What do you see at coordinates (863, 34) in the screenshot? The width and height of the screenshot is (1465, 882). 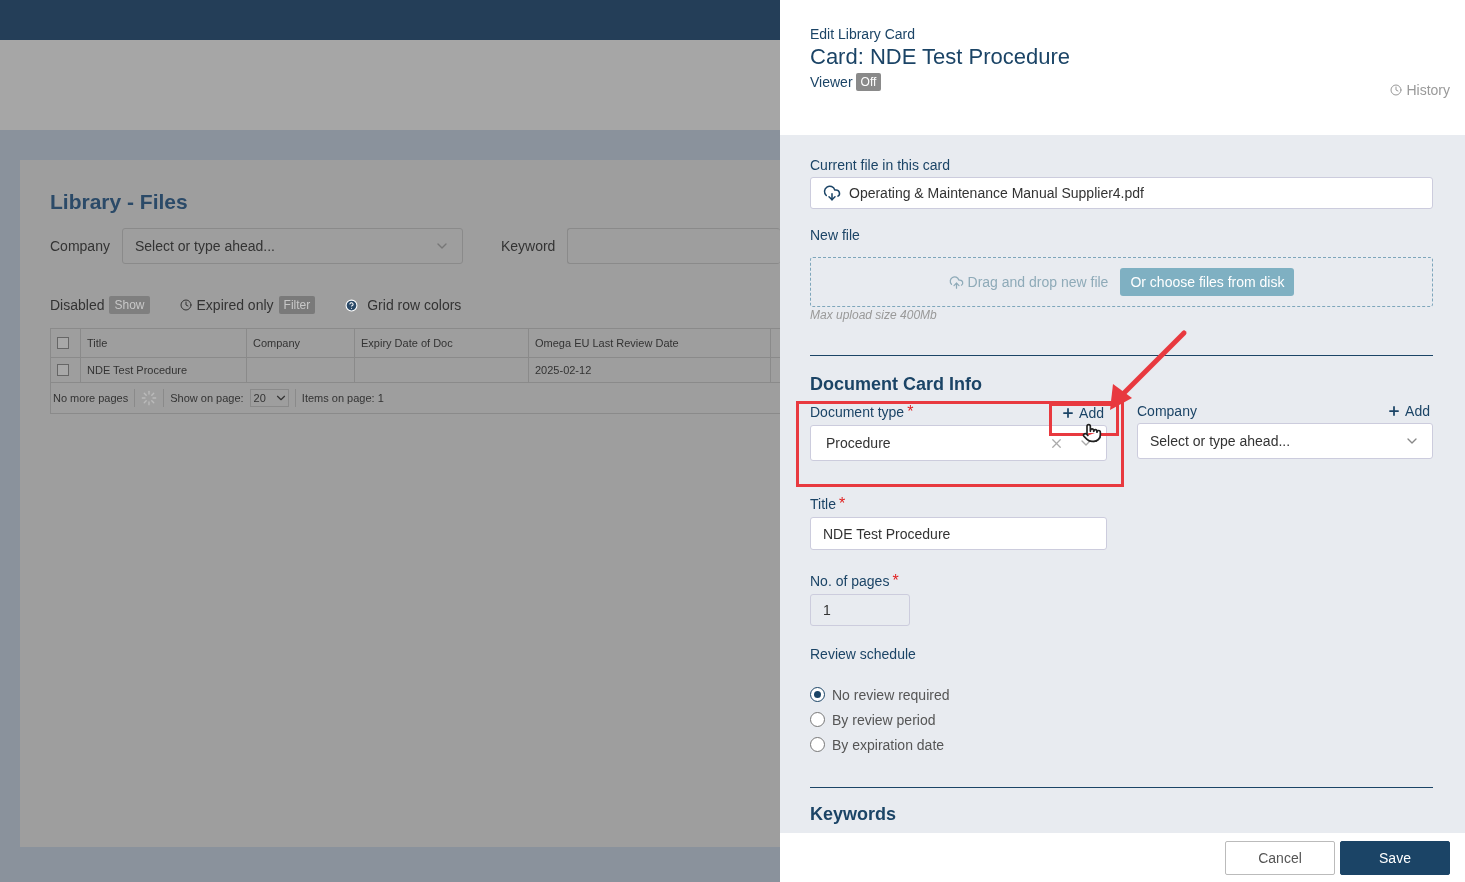 I see `drawer-subtitle: Edit Library Card` at bounding box center [863, 34].